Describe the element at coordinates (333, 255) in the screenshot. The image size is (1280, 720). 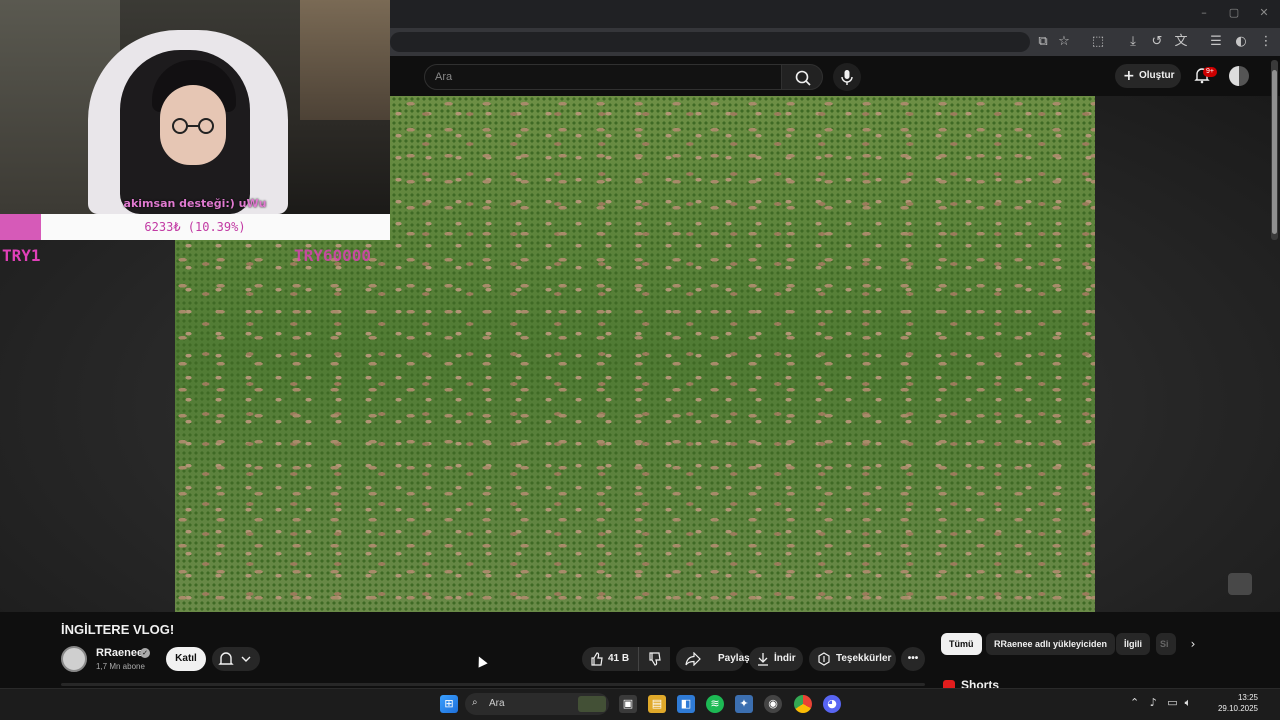
I see `donation-goal-max: TRY60000` at that location.